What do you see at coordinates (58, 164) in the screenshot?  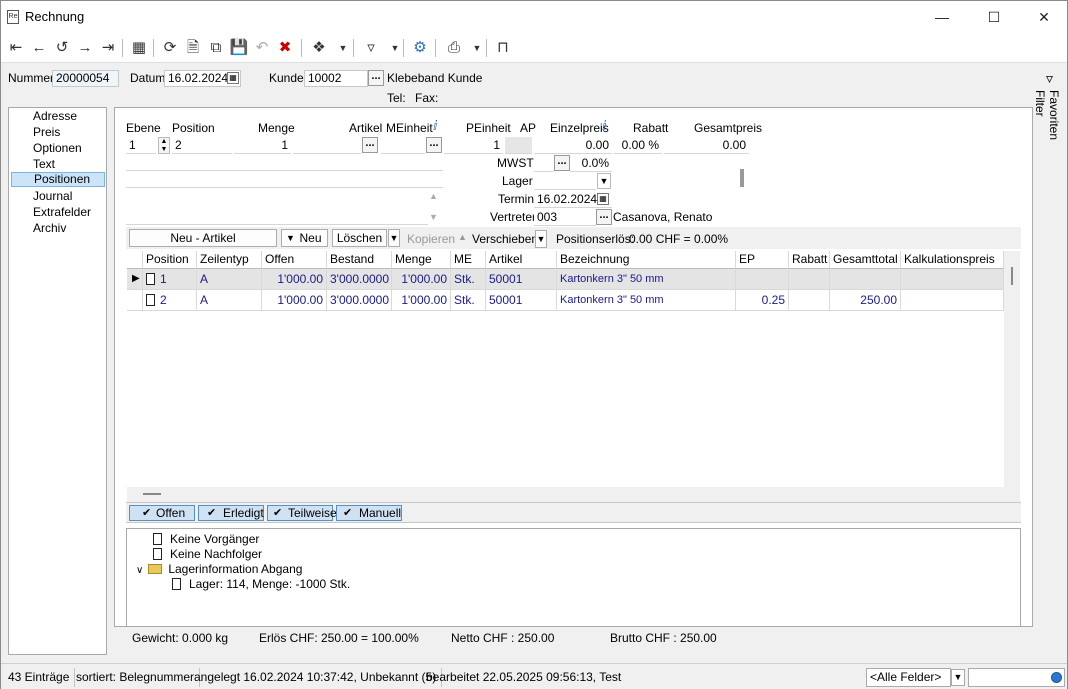 I see `nav-item-text: Text` at bounding box center [58, 164].